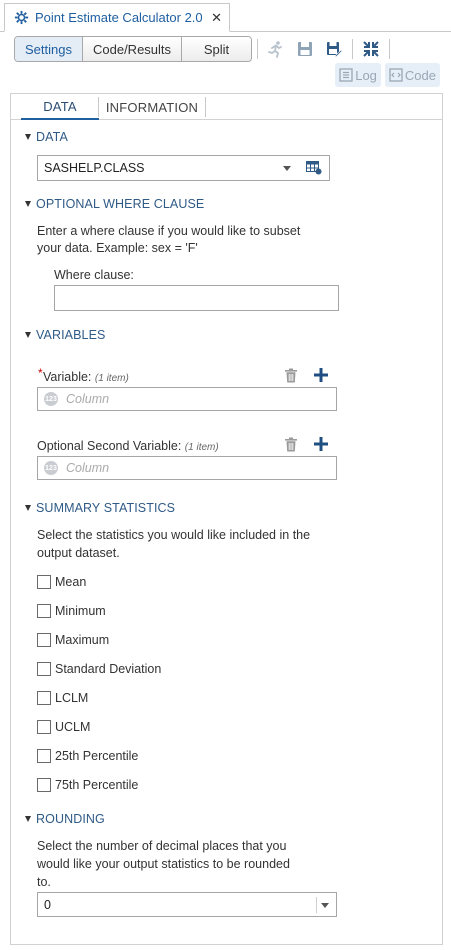  I want to click on settings-mode-button: Settings, so click(49, 49).